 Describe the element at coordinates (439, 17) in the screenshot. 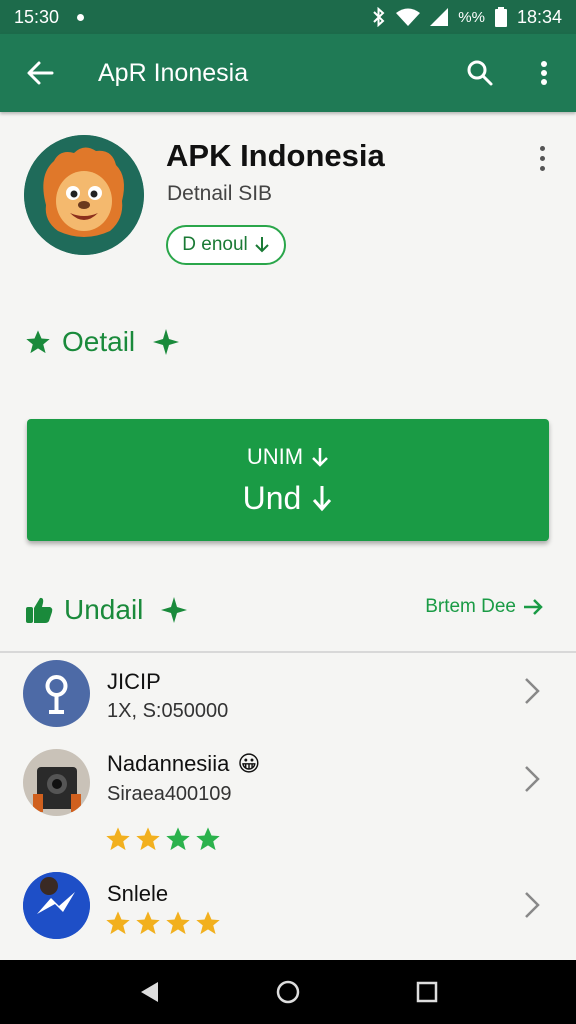

I see `signal-icon` at that location.